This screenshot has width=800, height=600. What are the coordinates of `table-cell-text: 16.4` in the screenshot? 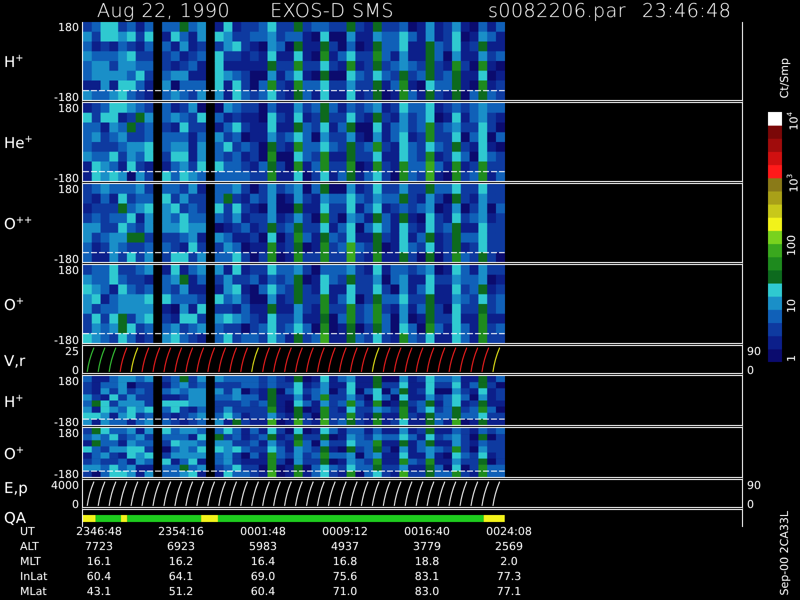 It's located at (263, 561).